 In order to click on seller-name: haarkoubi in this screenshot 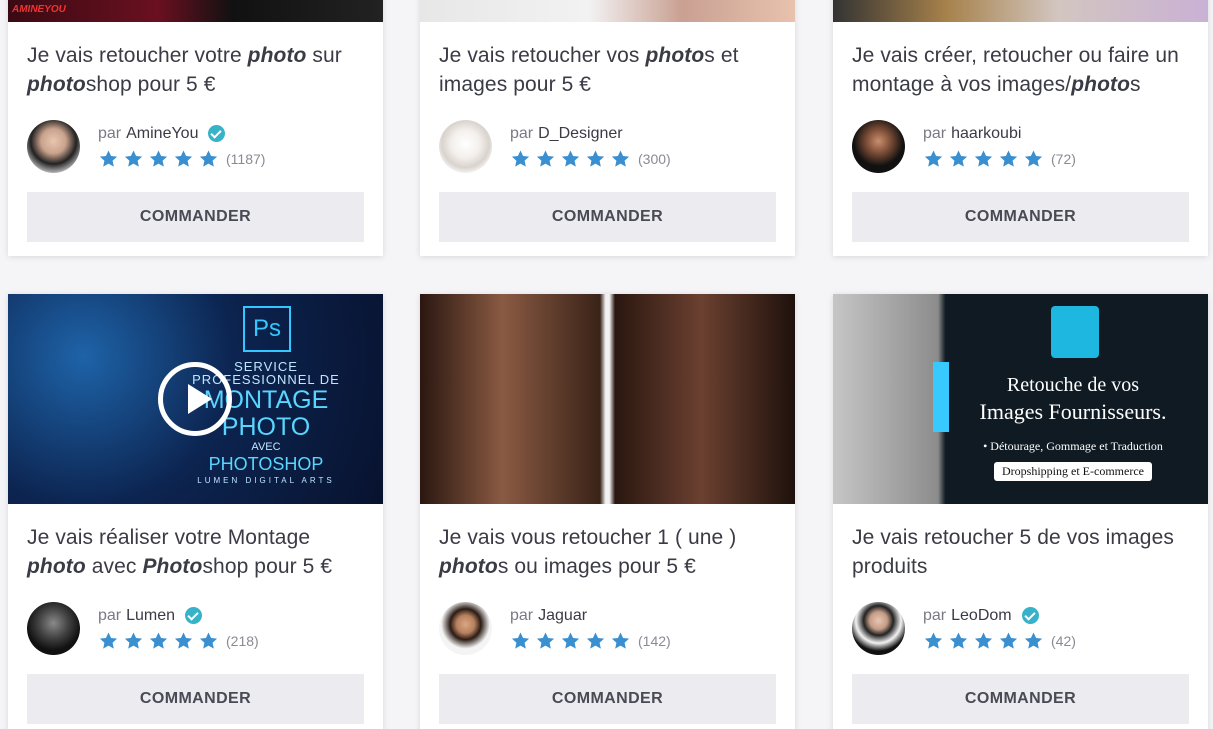, I will do `click(986, 134)`.